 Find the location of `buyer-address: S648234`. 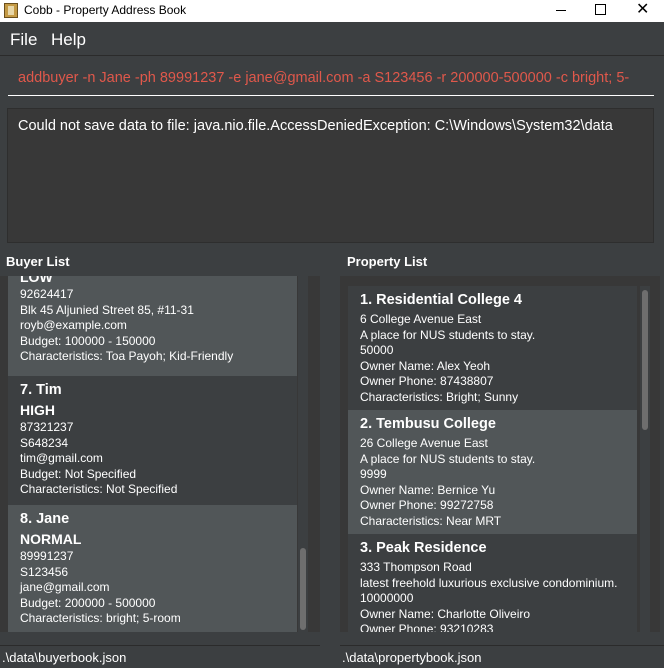

buyer-address: S648234 is located at coordinates (44, 442).